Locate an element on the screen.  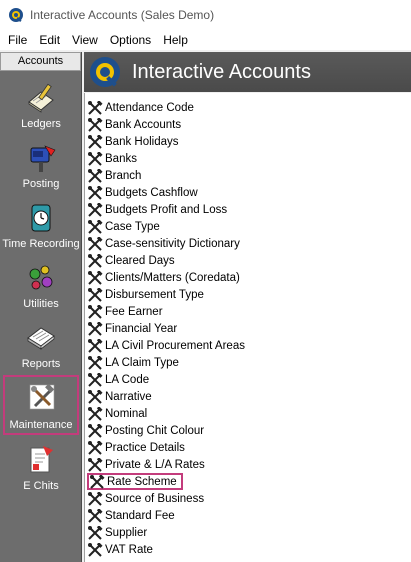
list-item-branch: Branch is located at coordinates (114, 175).